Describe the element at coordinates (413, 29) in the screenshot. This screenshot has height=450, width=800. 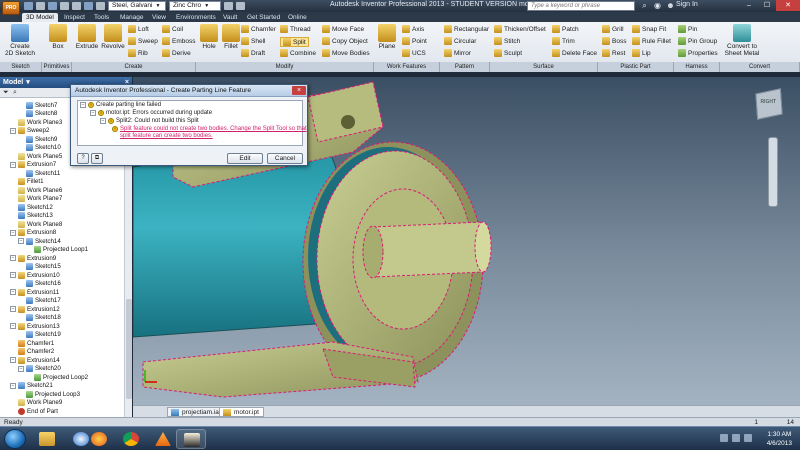
I see `axis-button: Axis` at that location.